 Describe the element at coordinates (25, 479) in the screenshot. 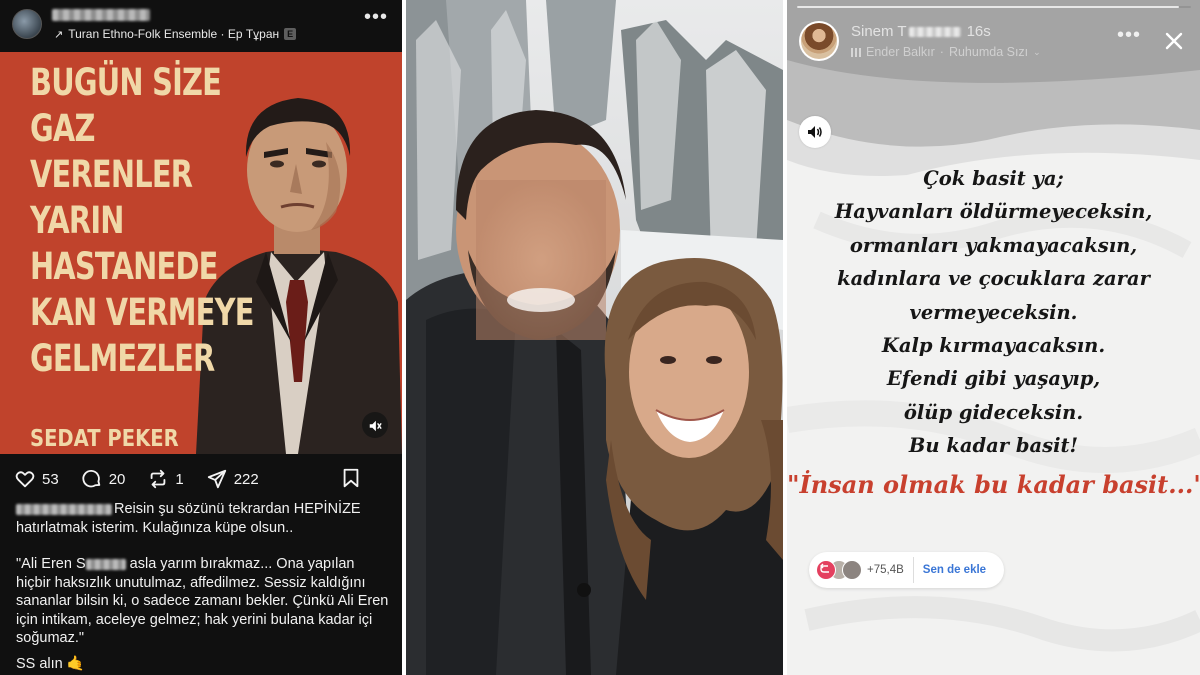

I see `heart-icon` at that location.